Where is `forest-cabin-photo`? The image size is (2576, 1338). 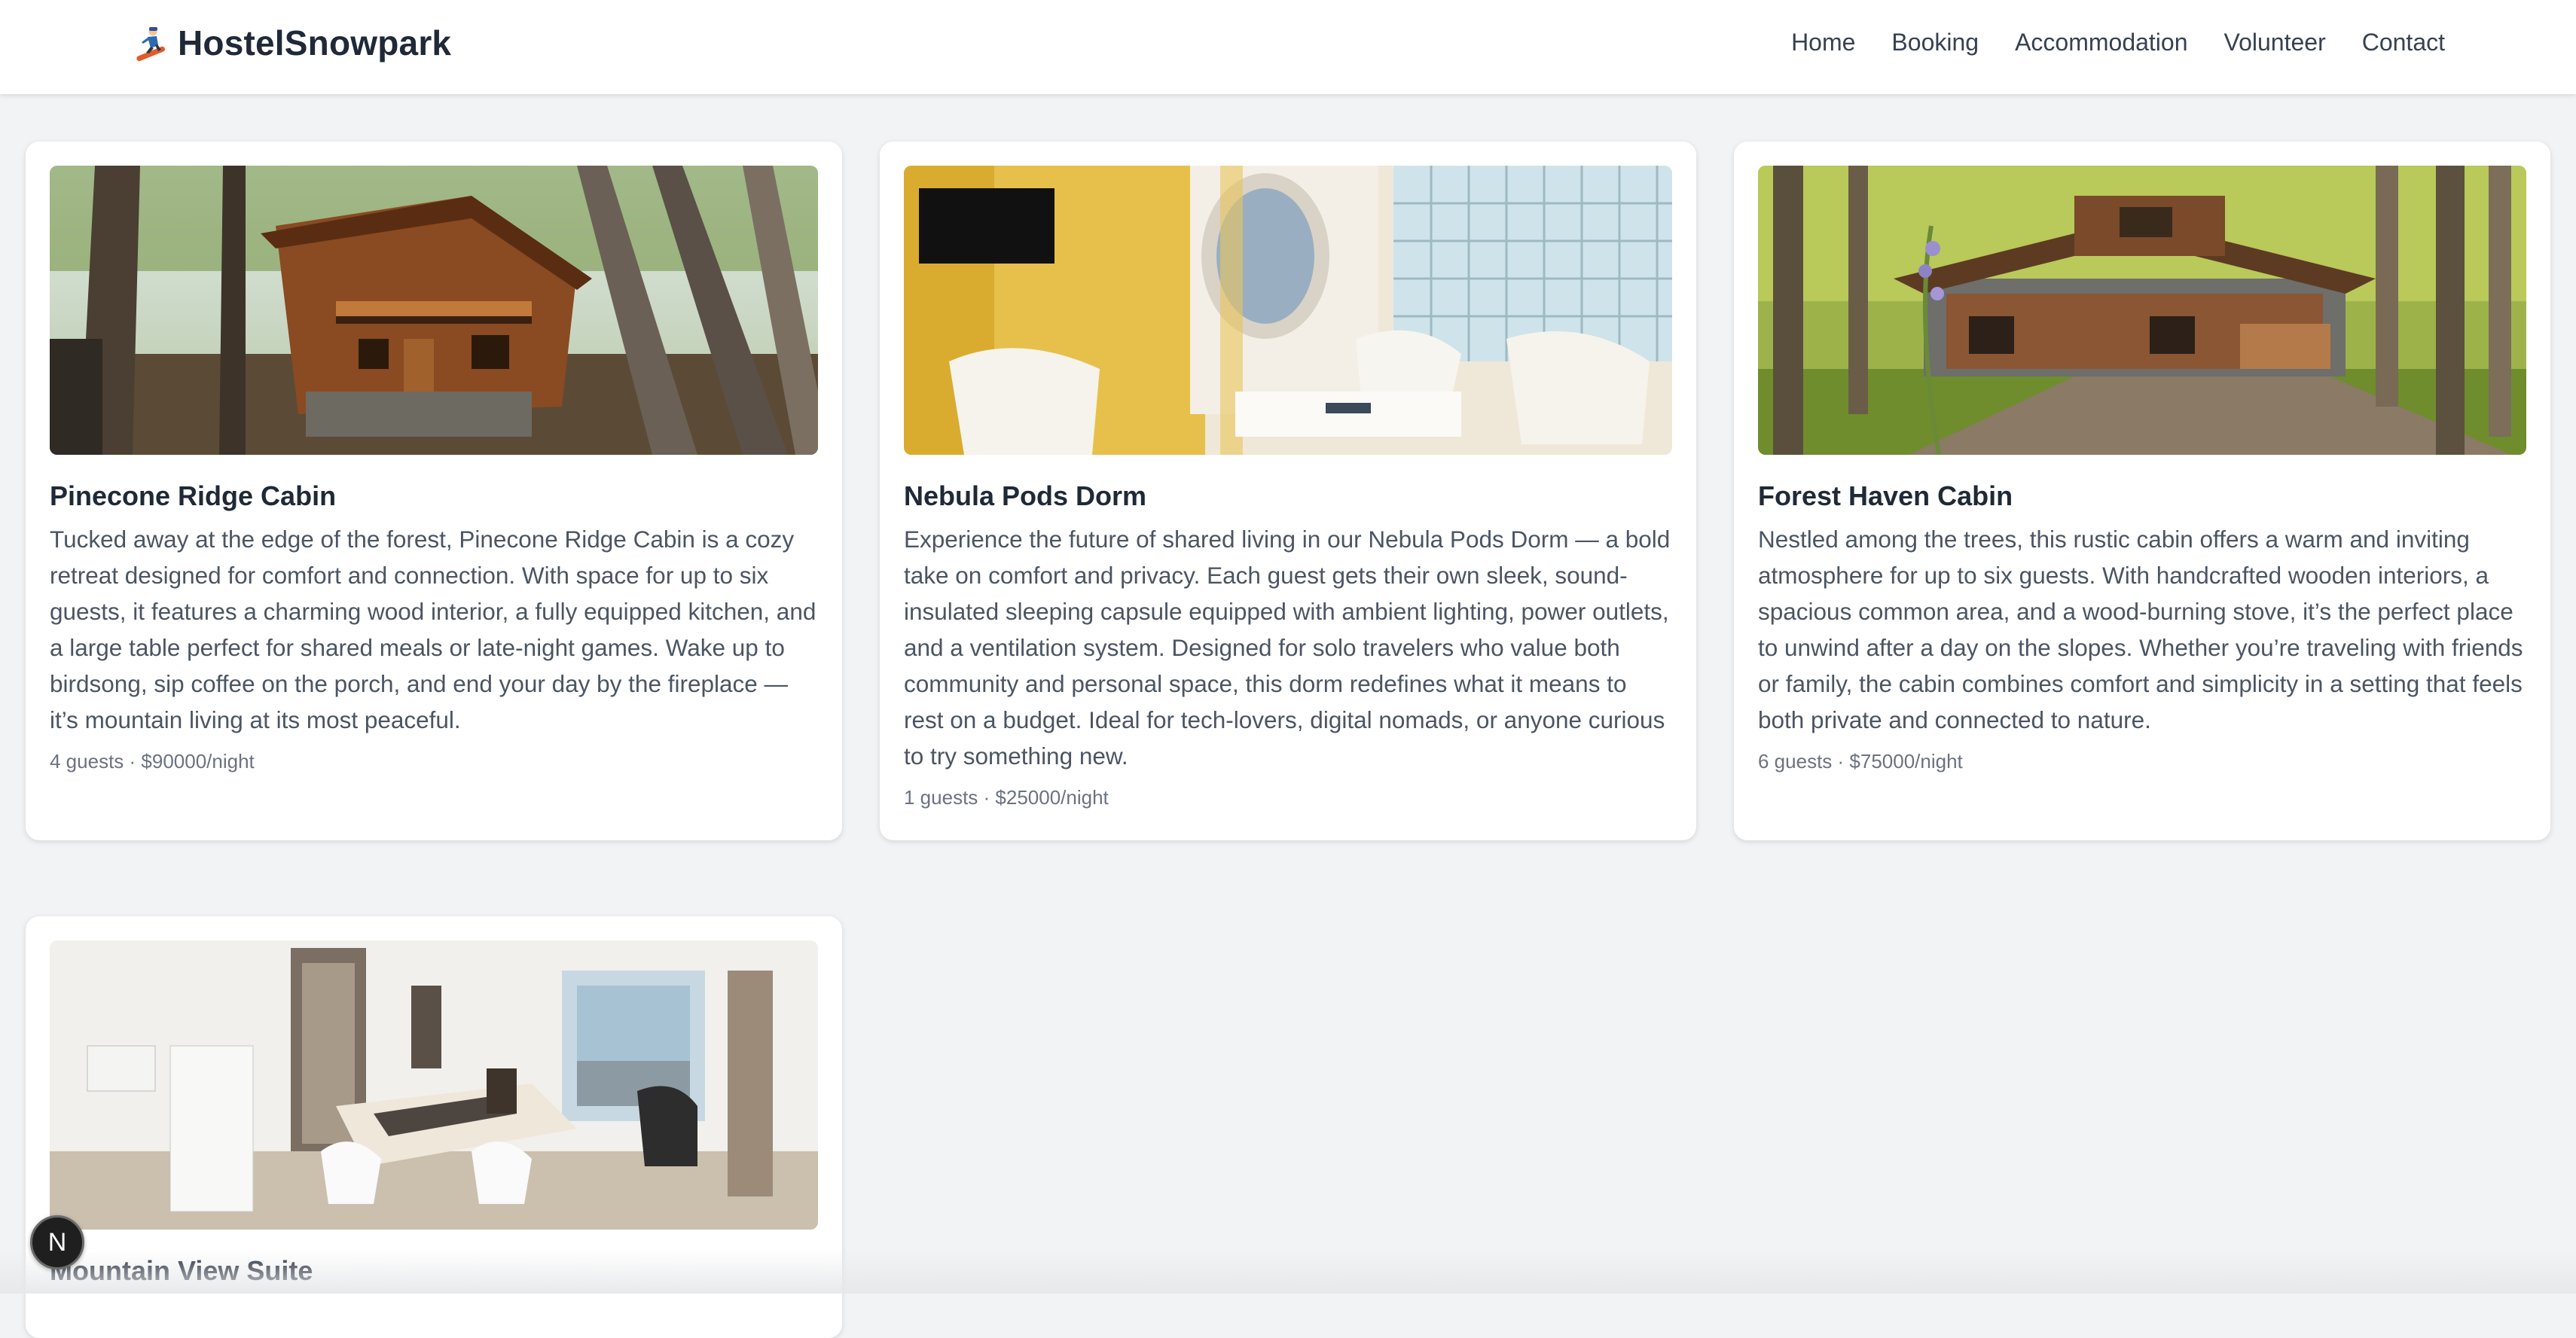
forest-cabin-photo is located at coordinates (2142, 310).